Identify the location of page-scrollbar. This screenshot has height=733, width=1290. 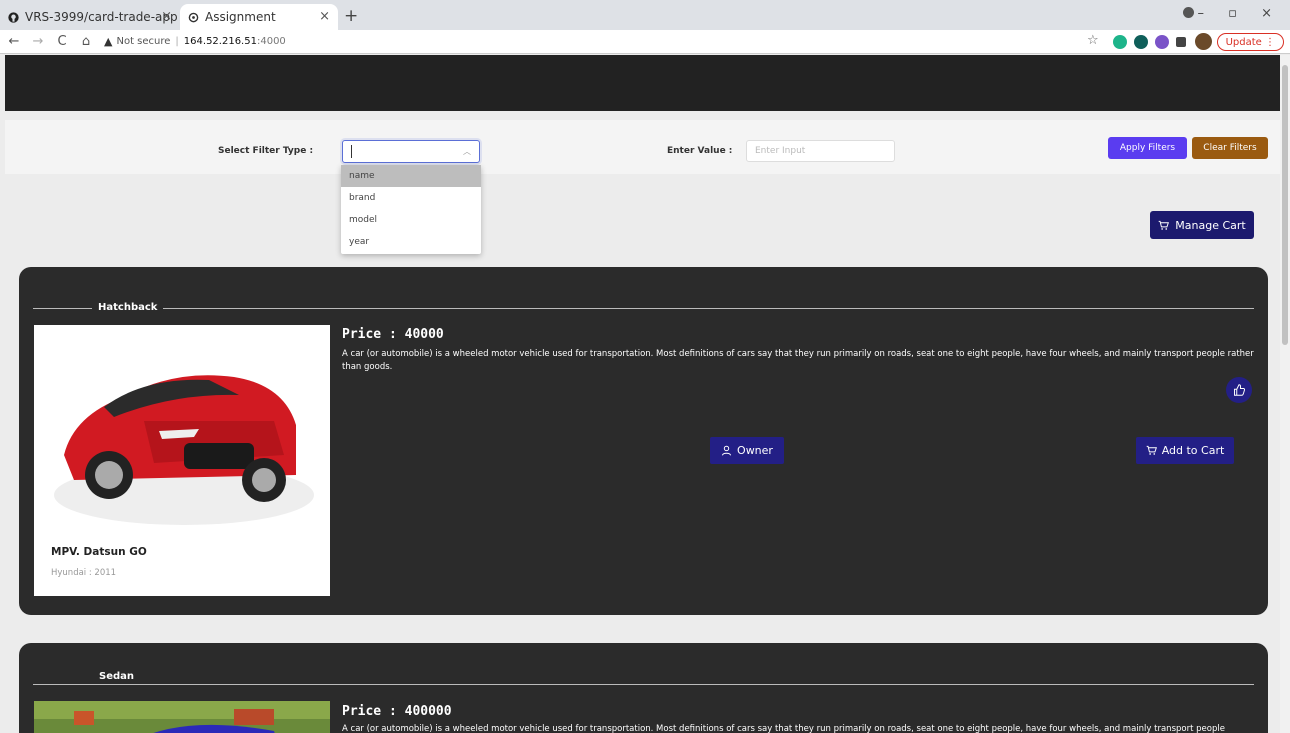
(1285, 394).